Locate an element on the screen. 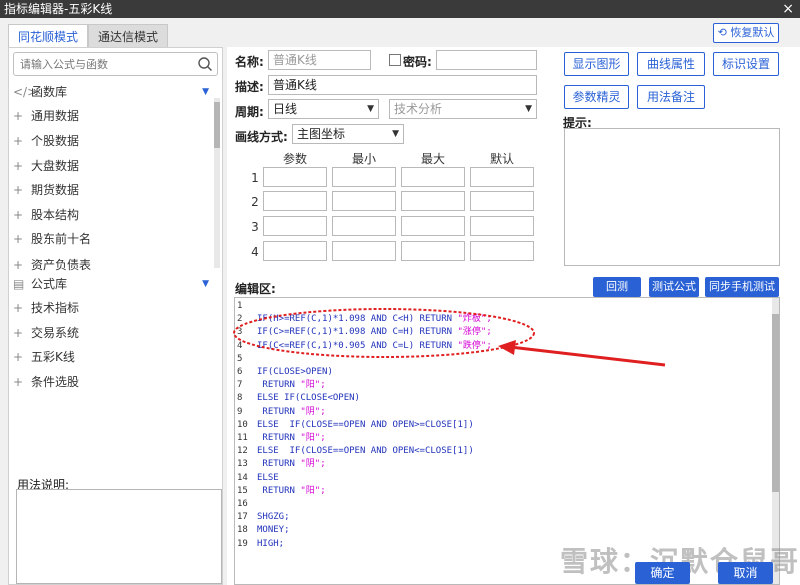 Image resolution: width=800 pixels, height=585 pixels. param-1-default is located at coordinates (502, 177).